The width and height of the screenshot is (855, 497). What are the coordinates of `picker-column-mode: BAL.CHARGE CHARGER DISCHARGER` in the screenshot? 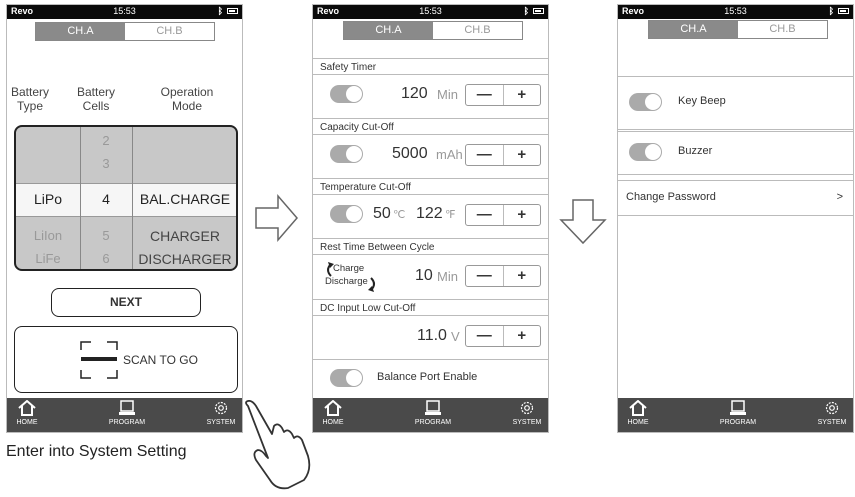 It's located at (184, 198).